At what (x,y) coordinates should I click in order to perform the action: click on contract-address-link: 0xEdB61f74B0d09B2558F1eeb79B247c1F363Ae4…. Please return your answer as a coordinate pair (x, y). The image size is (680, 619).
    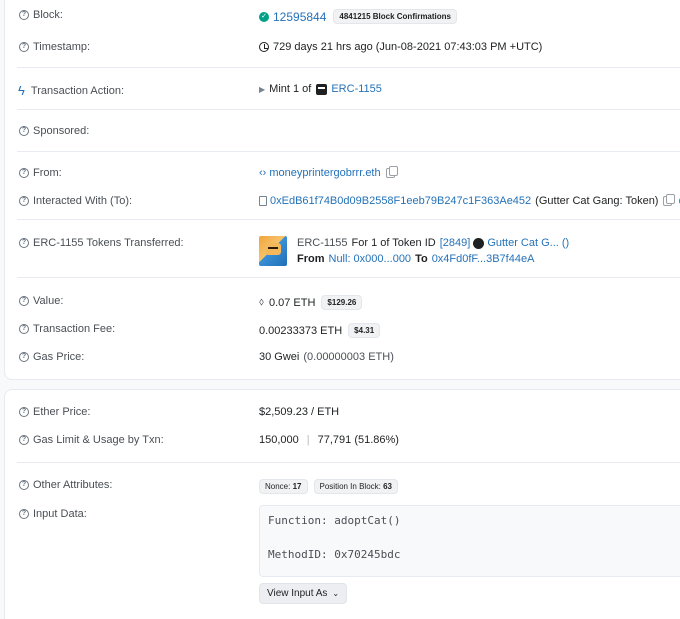
    Looking at the image, I should click on (400, 201).